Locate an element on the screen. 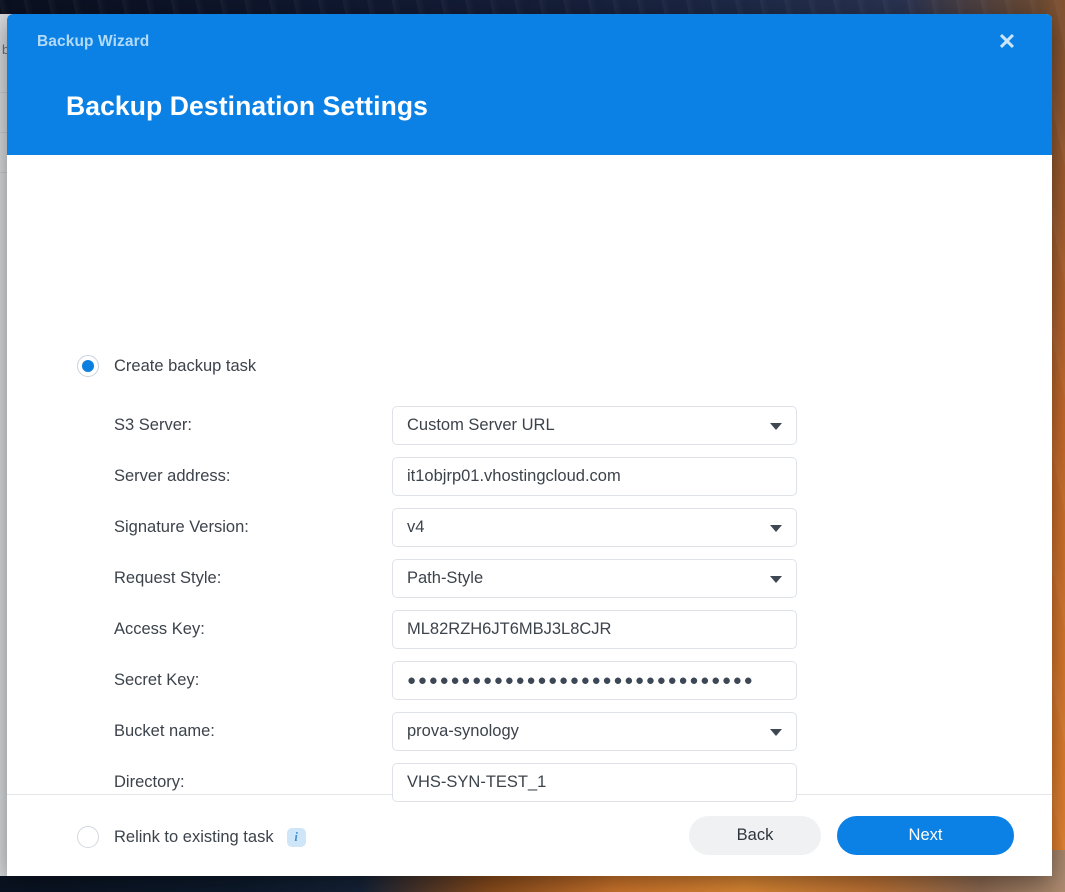 The width and height of the screenshot is (1065, 892). value-bucket-name: prova-synology is located at coordinates (463, 731).